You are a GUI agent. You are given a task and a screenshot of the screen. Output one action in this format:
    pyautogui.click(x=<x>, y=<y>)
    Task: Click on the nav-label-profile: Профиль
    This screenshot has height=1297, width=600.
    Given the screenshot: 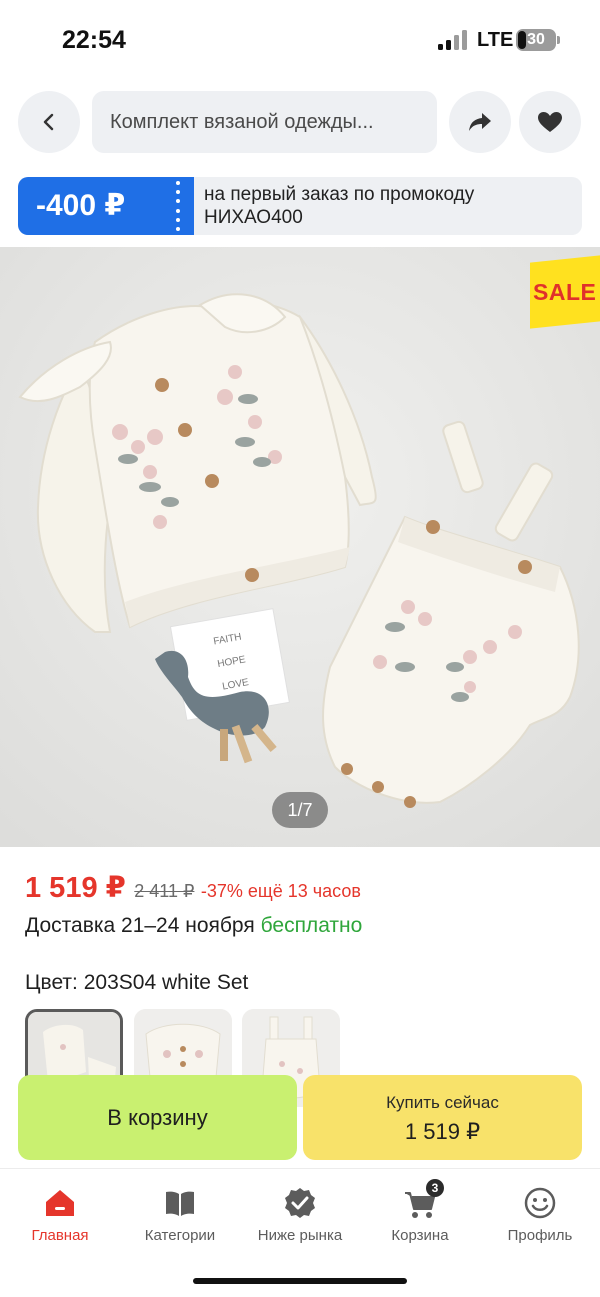 What is the action you would take?
    pyautogui.click(x=540, y=1235)
    